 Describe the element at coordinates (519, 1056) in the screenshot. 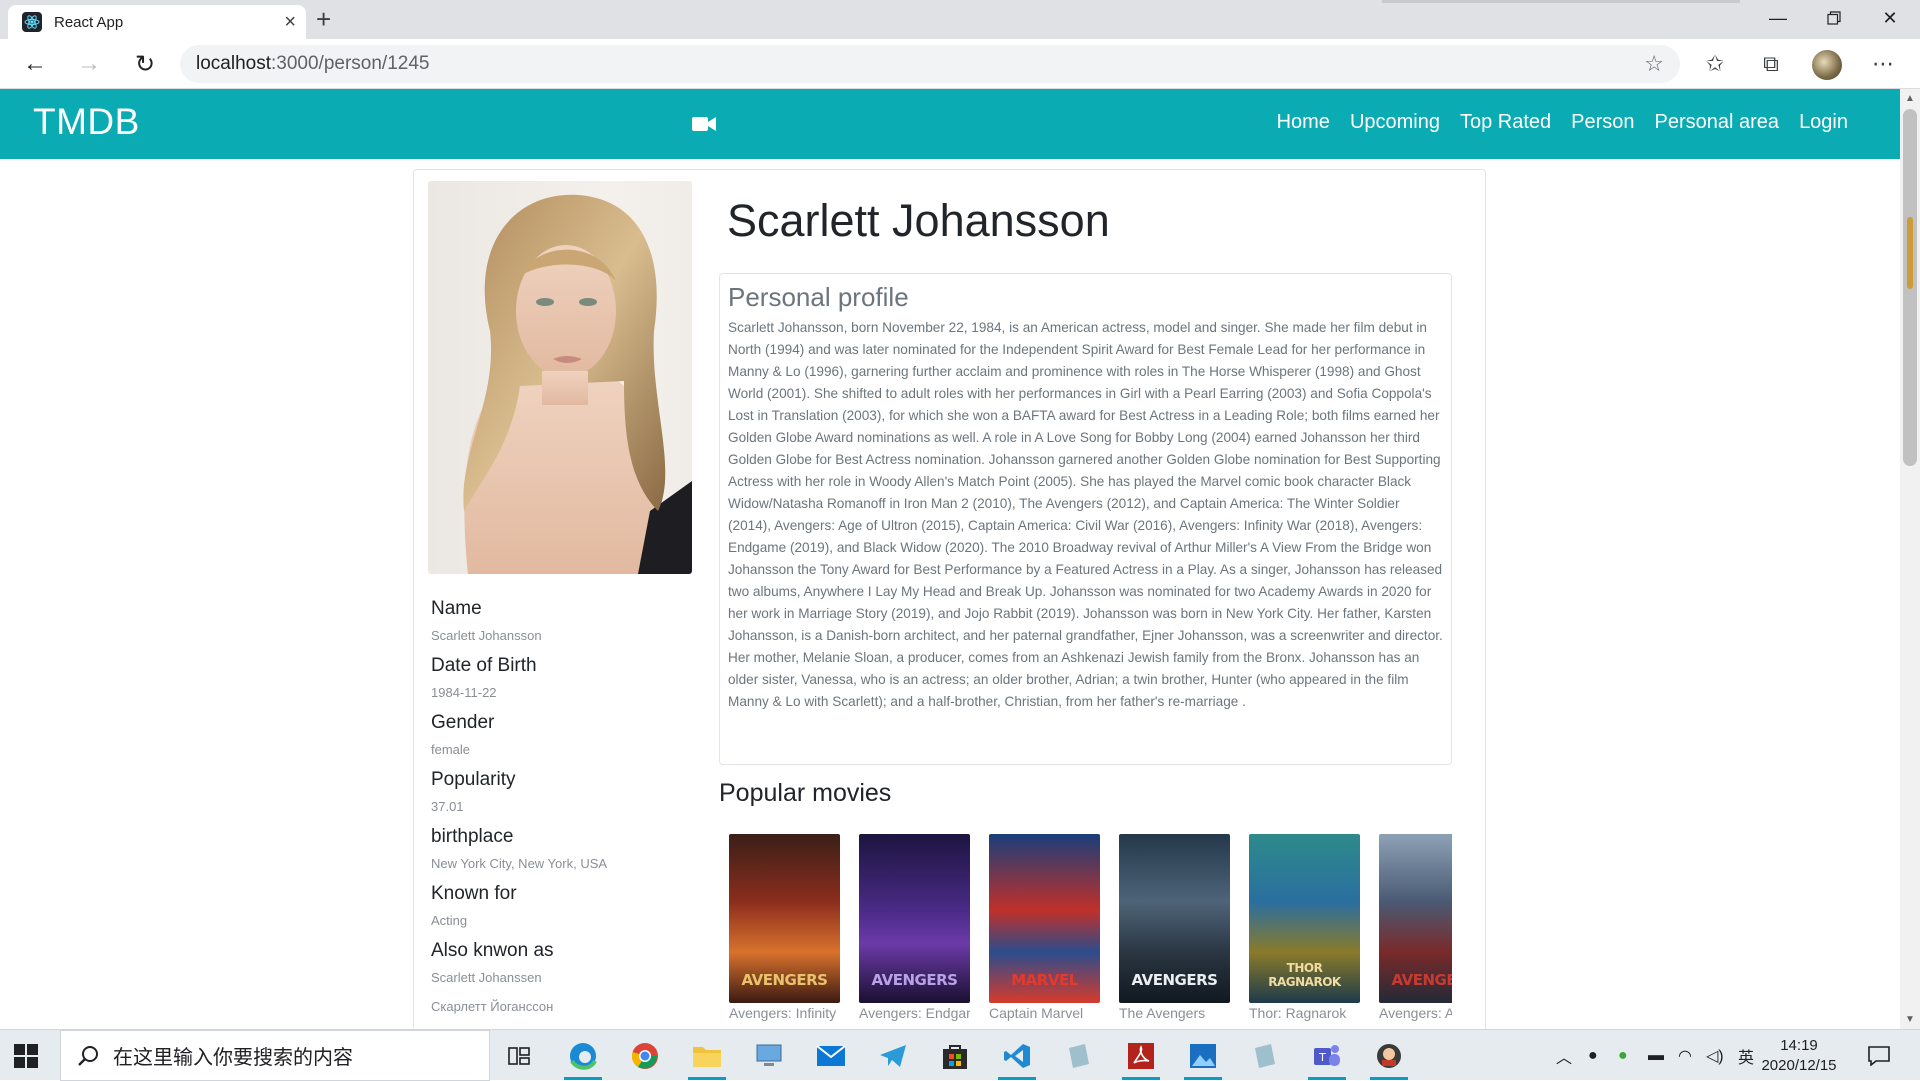

I see `task-view-icon` at that location.